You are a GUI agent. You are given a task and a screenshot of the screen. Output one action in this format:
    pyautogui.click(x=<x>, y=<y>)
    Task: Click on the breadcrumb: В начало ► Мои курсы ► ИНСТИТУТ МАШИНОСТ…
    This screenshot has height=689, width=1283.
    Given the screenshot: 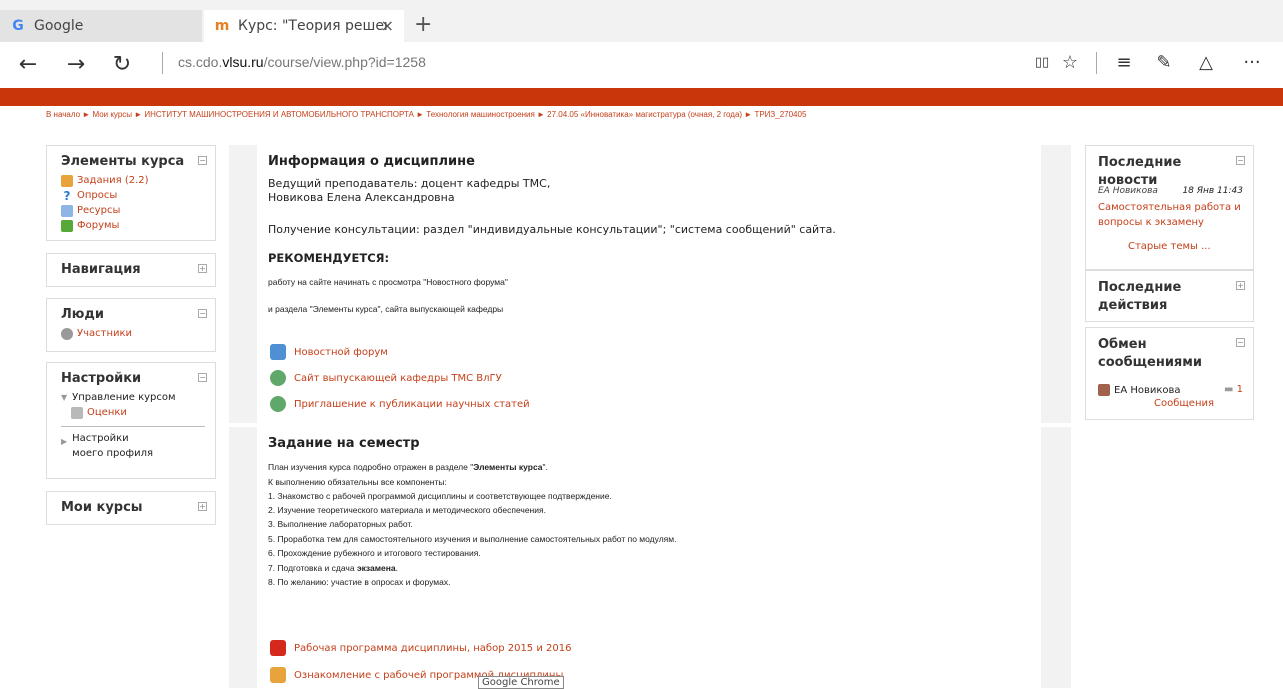 What is the action you would take?
    pyautogui.click(x=426, y=114)
    